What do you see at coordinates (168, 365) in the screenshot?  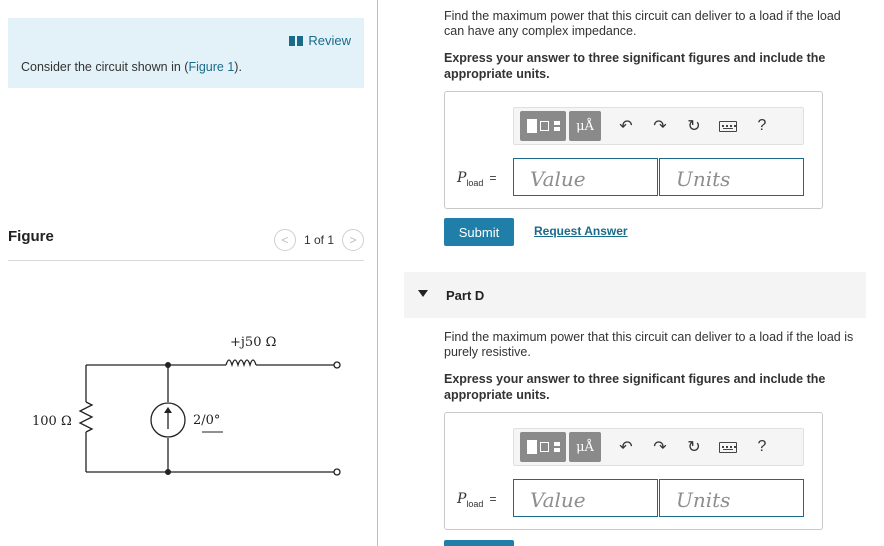 I see `top-node` at bounding box center [168, 365].